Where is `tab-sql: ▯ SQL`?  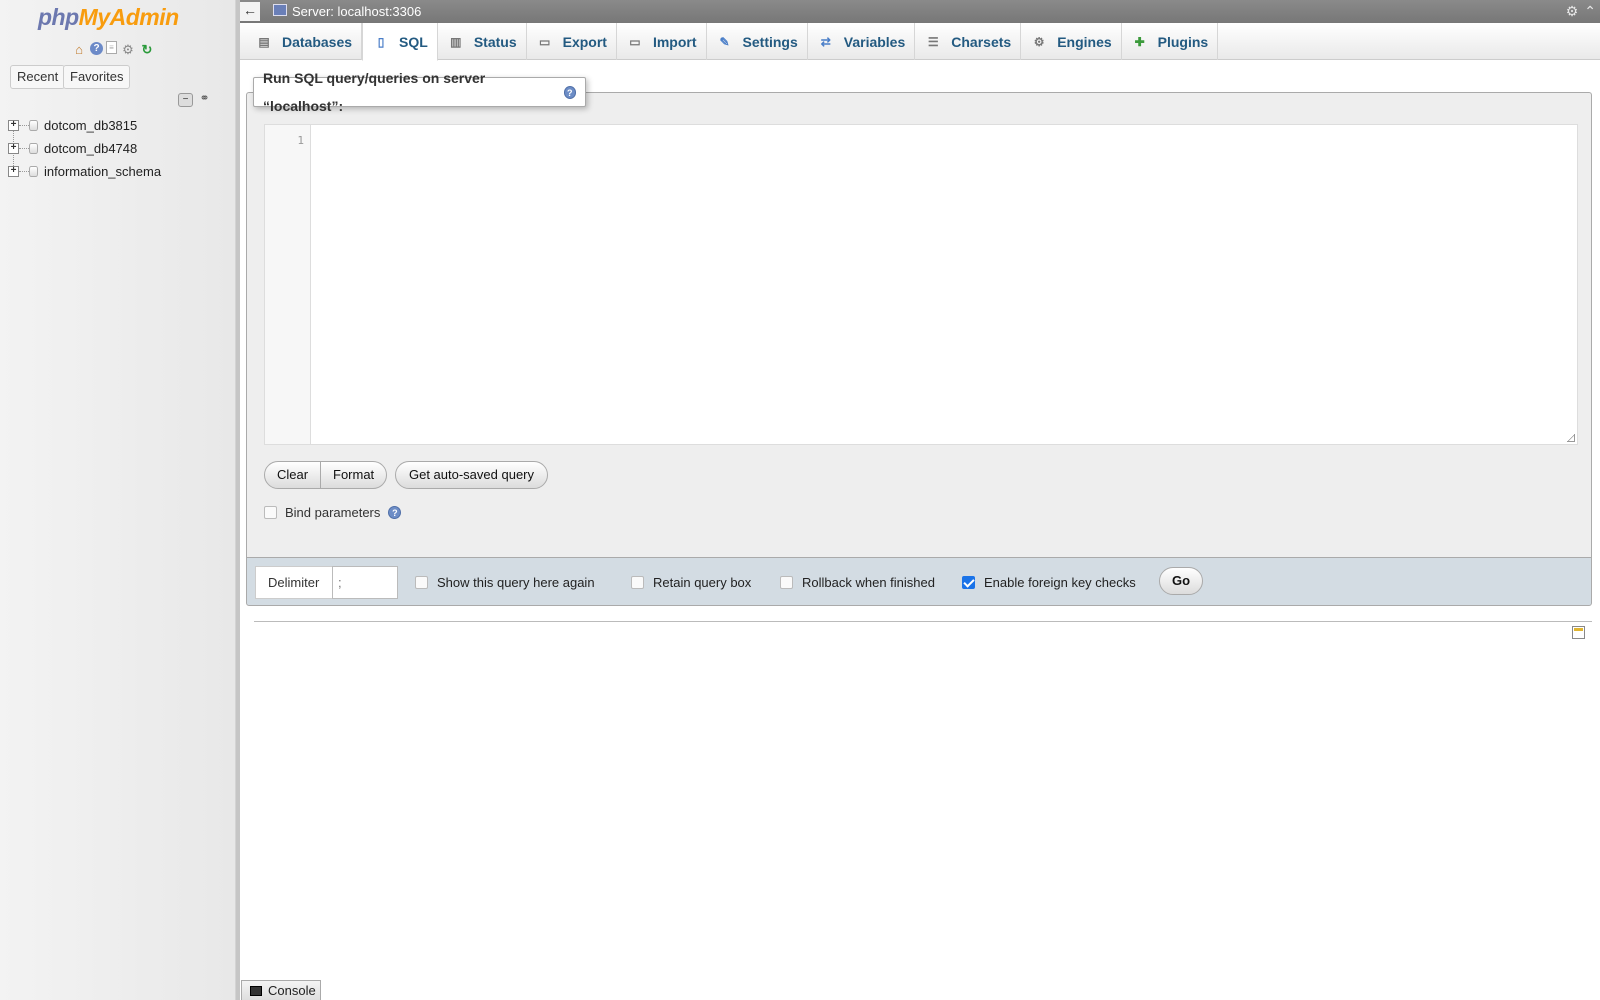 tab-sql: ▯ SQL is located at coordinates (400, 42).